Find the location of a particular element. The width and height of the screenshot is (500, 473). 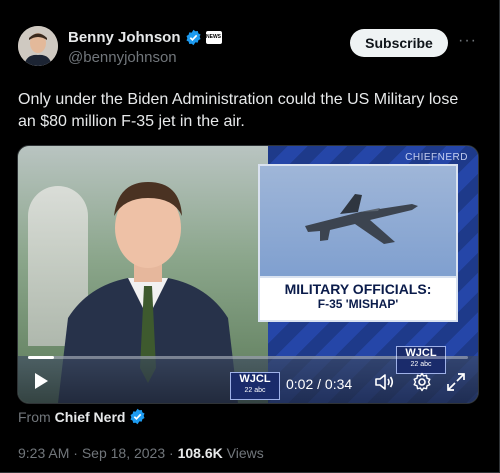

source-verified-icon is located at coordinates (137, 416).